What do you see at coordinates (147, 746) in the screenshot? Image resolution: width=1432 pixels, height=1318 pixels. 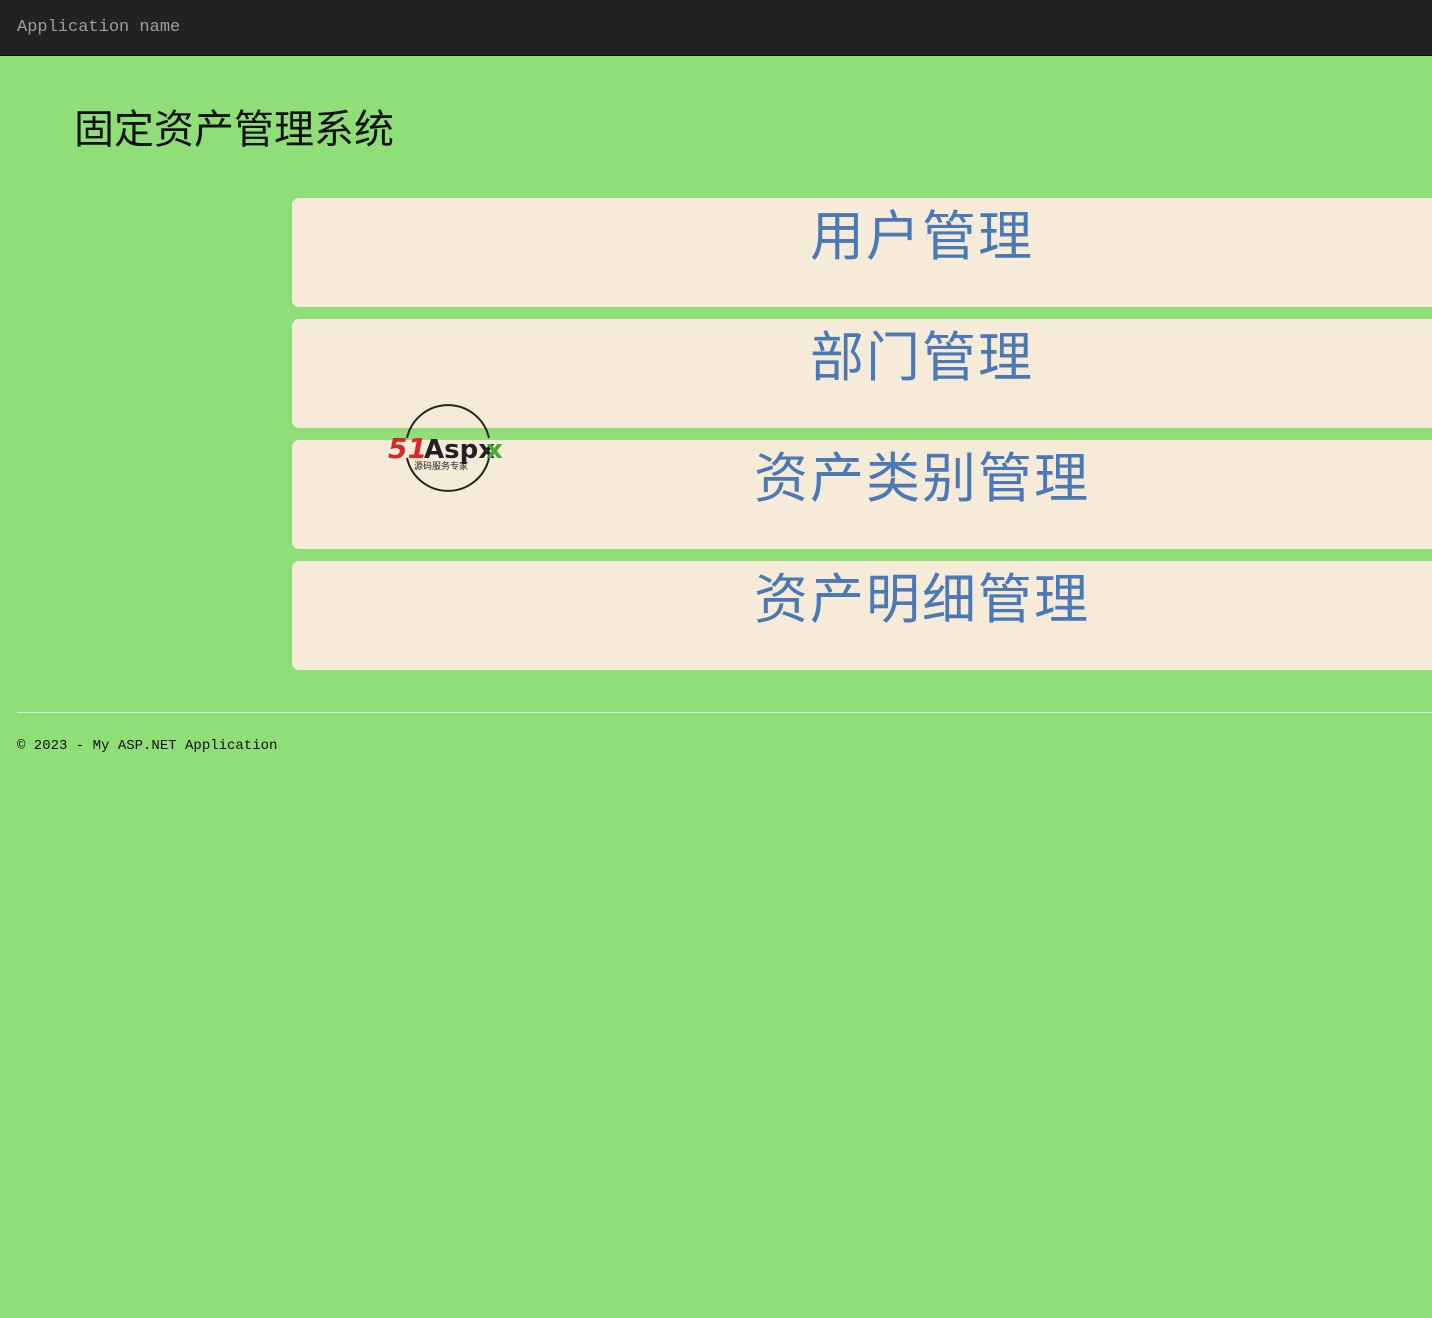 I see `footer-copyright: © 2023 - My ASP.NET Application` at bounding box center [147, 746].